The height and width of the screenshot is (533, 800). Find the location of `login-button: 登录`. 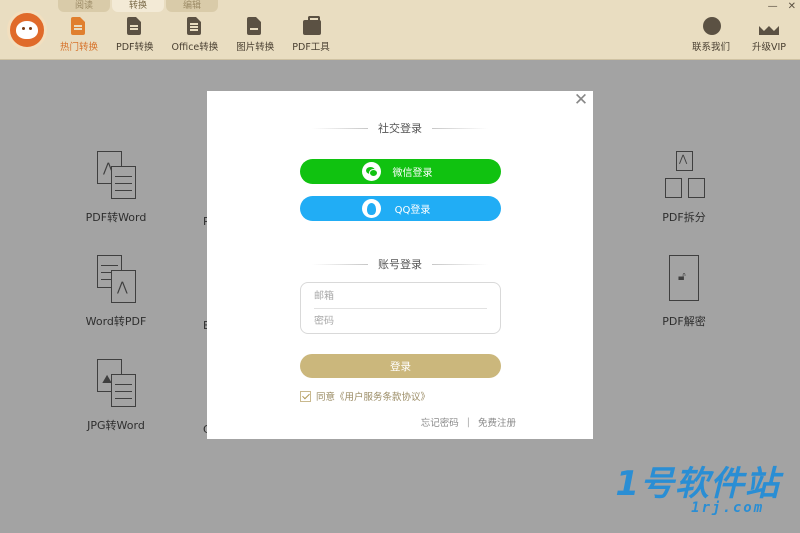

login-button: 登录 is located at coordinates (400, 366).